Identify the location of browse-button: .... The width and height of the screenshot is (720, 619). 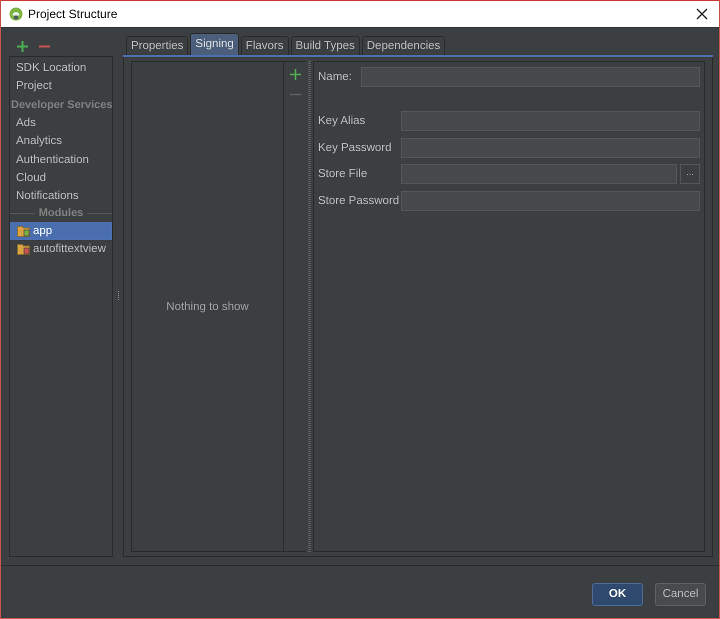
(690, 174).